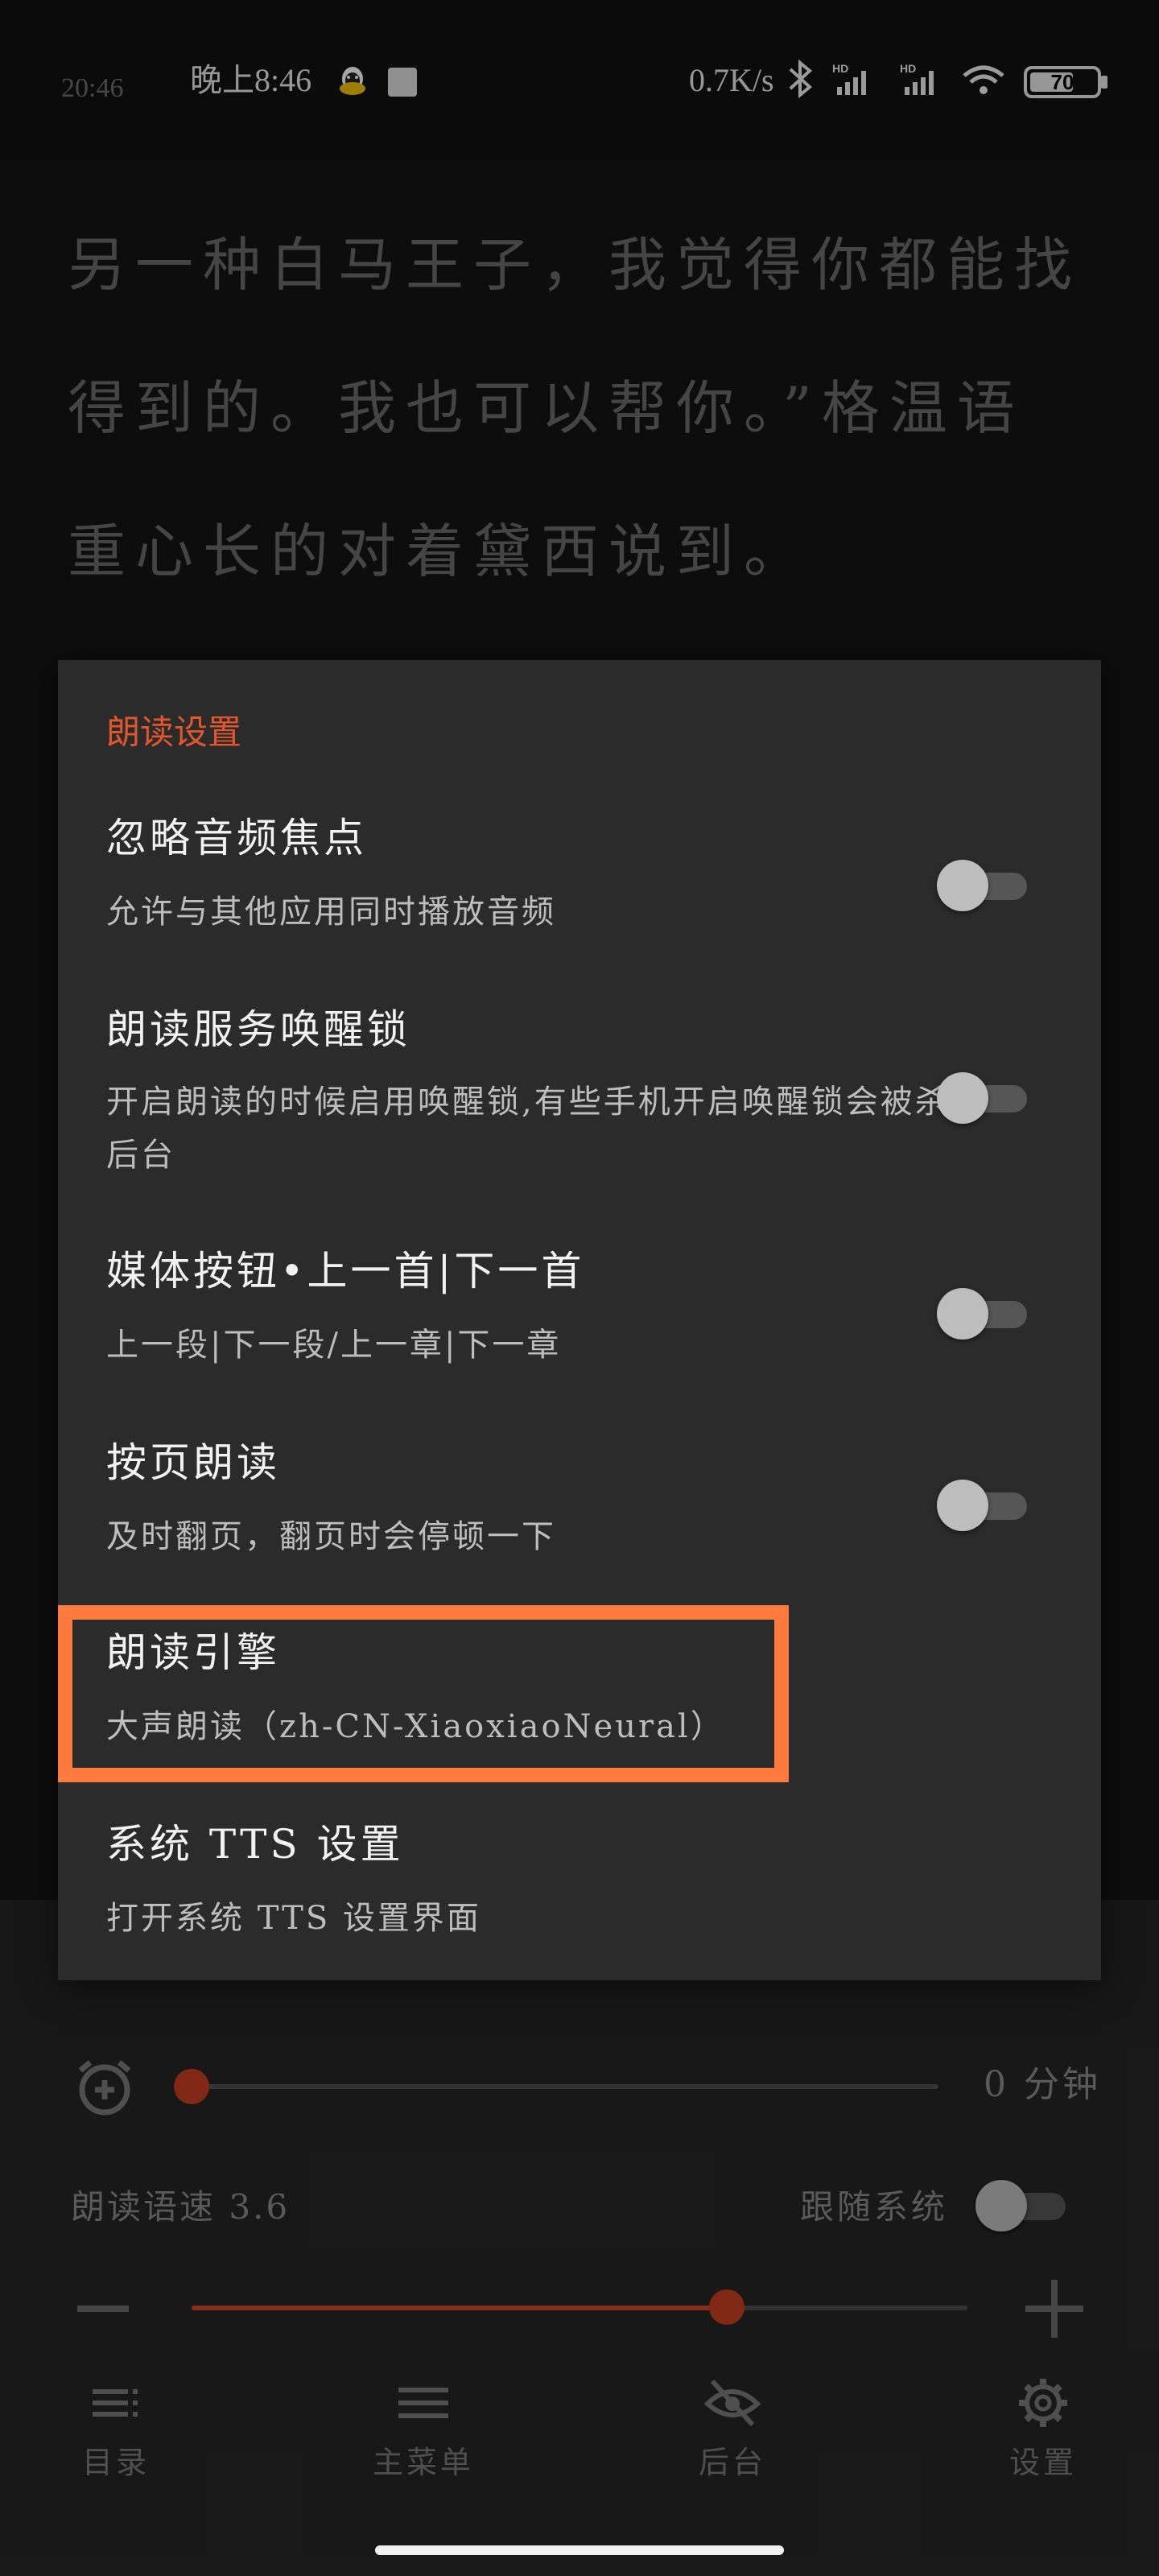  Describe the element at coordinates (528, 1129) in the screenshot. I see `pref-summary: 开启朗读的时候启用唤醒锁,有些手机开启唤醒锁会被杀后台` at that location.